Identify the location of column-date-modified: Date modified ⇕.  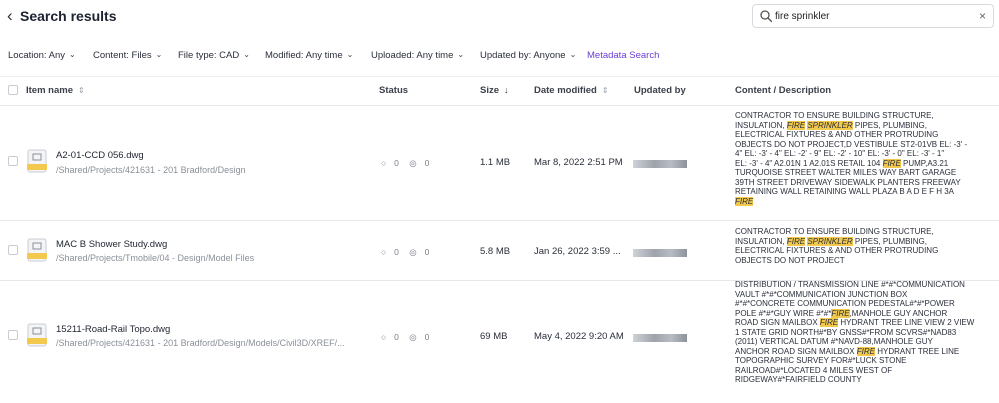
(571, 90).